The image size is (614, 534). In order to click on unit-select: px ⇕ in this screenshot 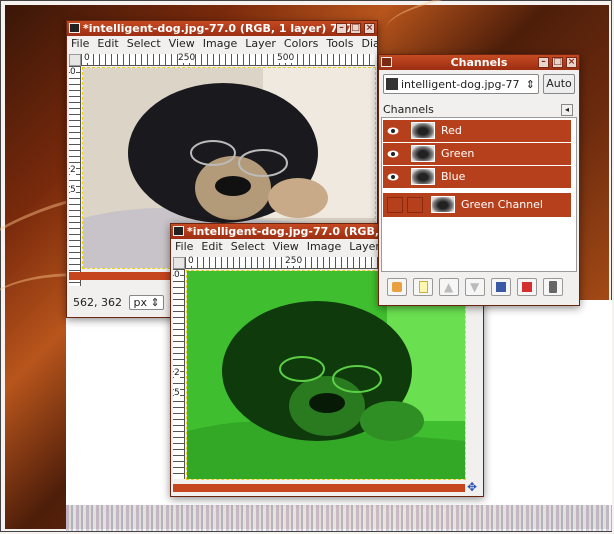, I will do `click(146, 302)`.